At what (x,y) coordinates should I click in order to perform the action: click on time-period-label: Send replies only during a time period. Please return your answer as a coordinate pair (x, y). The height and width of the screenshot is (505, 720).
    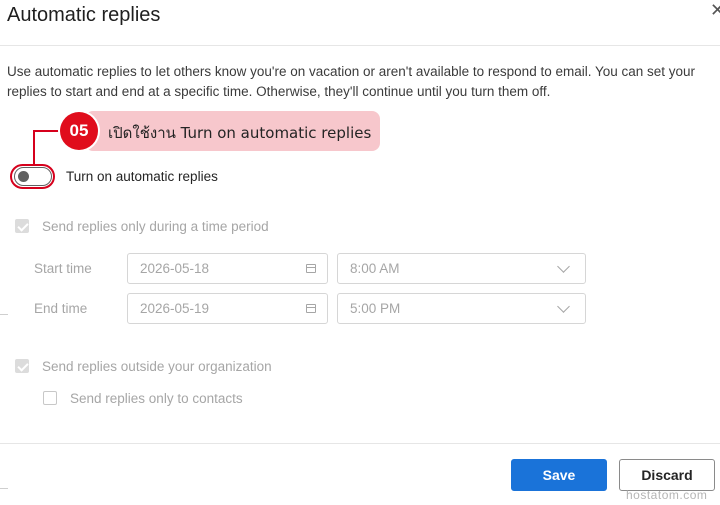
    Looking at the image, I should click on (155, 226).